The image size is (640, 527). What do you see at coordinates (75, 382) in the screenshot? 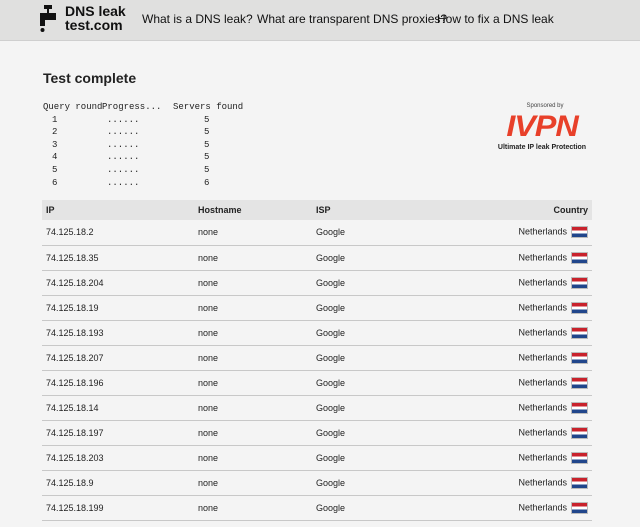
I see `ip-cell: 74.125.18.196` at bounding box center [75, 382].